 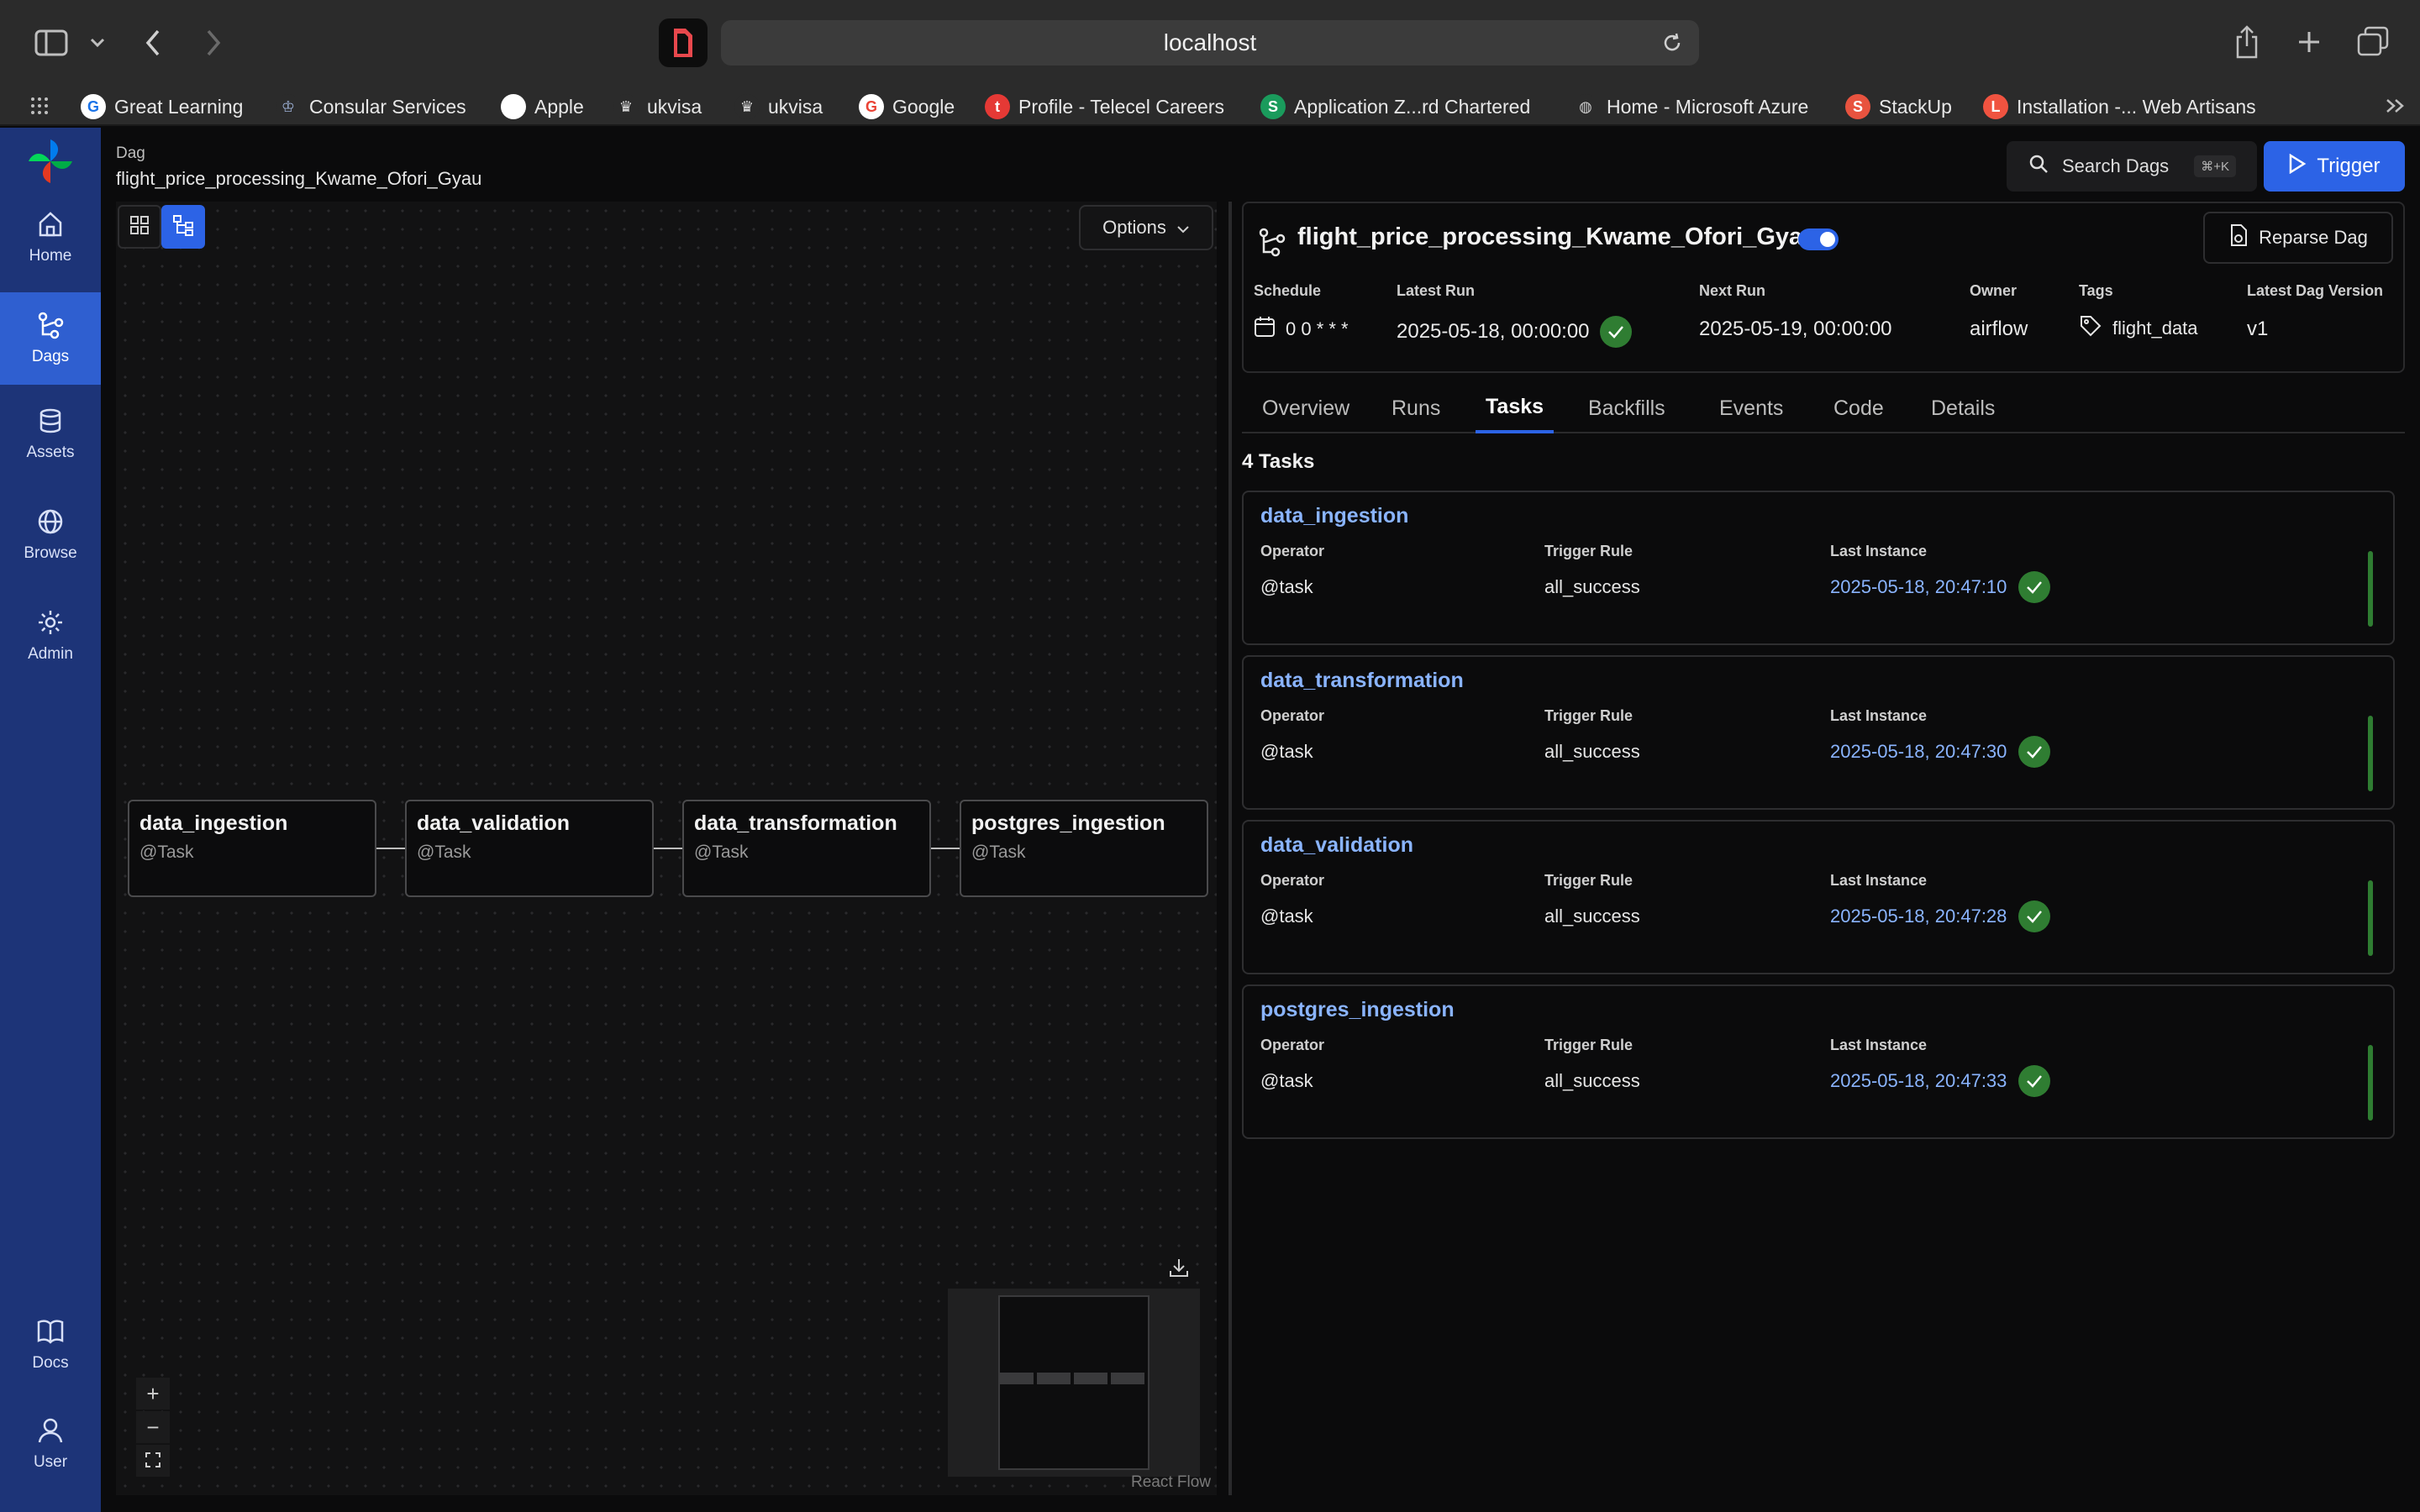 I want to click on operator-value: @task, so click(x=1286, y=1080).